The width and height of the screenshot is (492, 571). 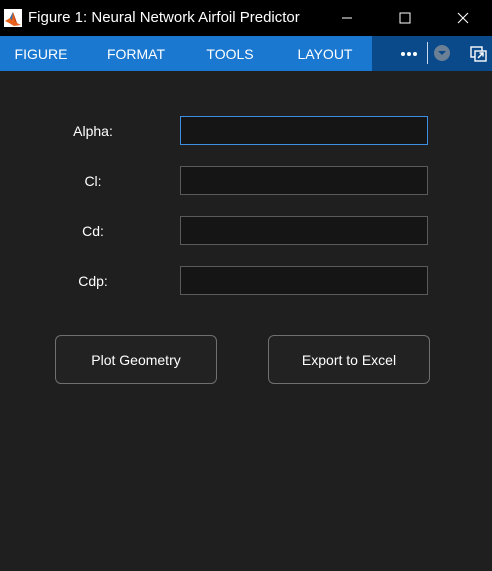 I want to click on cd-label: Cd:, so click(x=93, y=231).